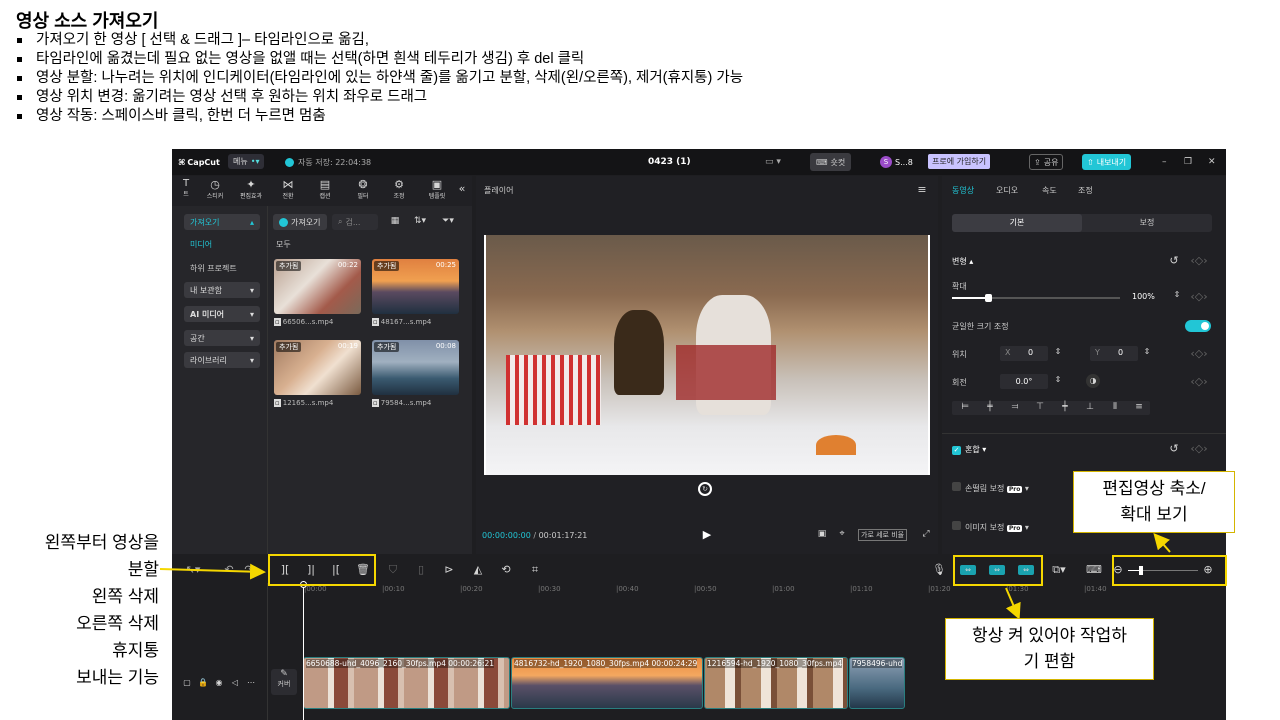  What do you see at coordinates (665, 576) in the screenshot?
I see `annotation-arrows` at bounding box center [665, 576].